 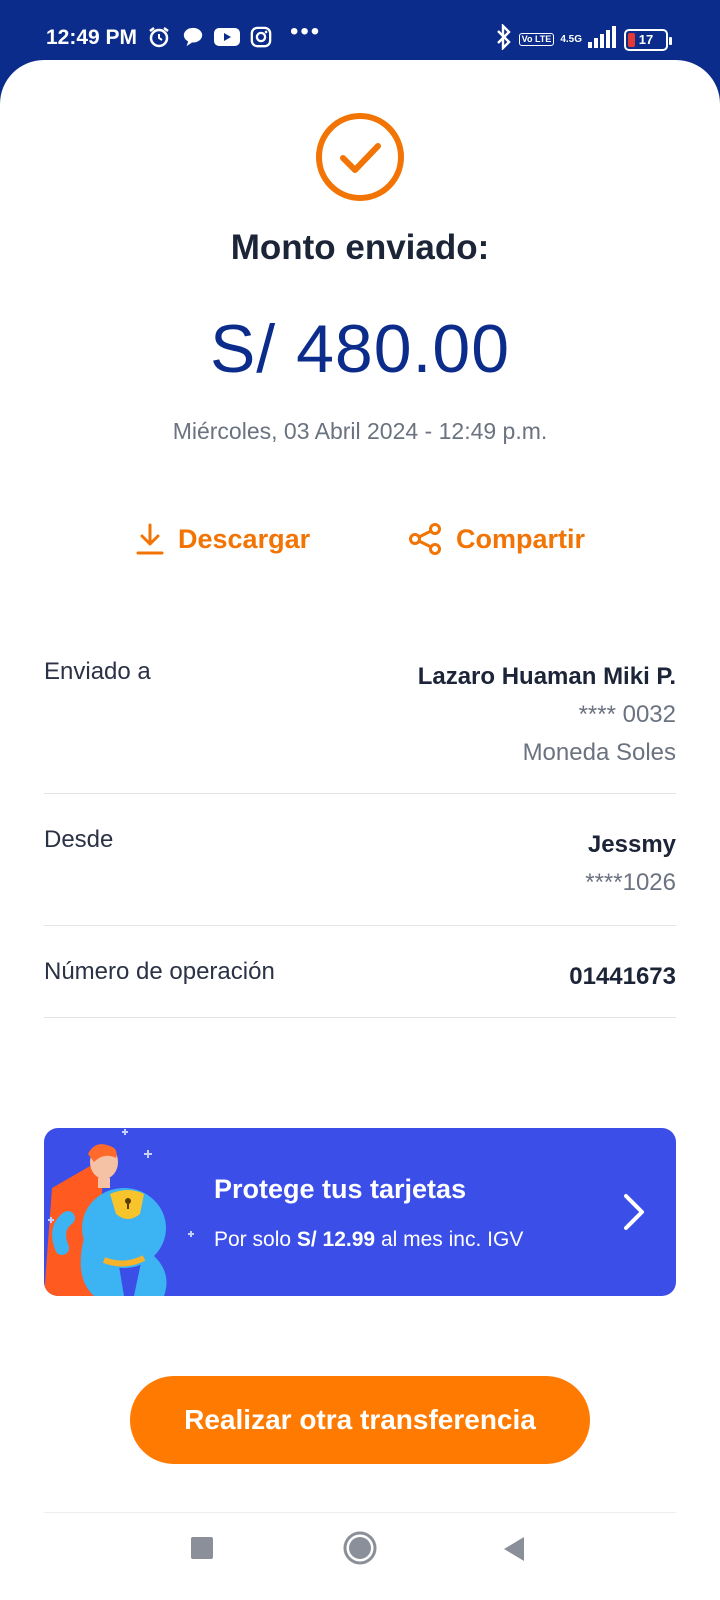 I want to click on signal-icon, so click(x=603, y=39).